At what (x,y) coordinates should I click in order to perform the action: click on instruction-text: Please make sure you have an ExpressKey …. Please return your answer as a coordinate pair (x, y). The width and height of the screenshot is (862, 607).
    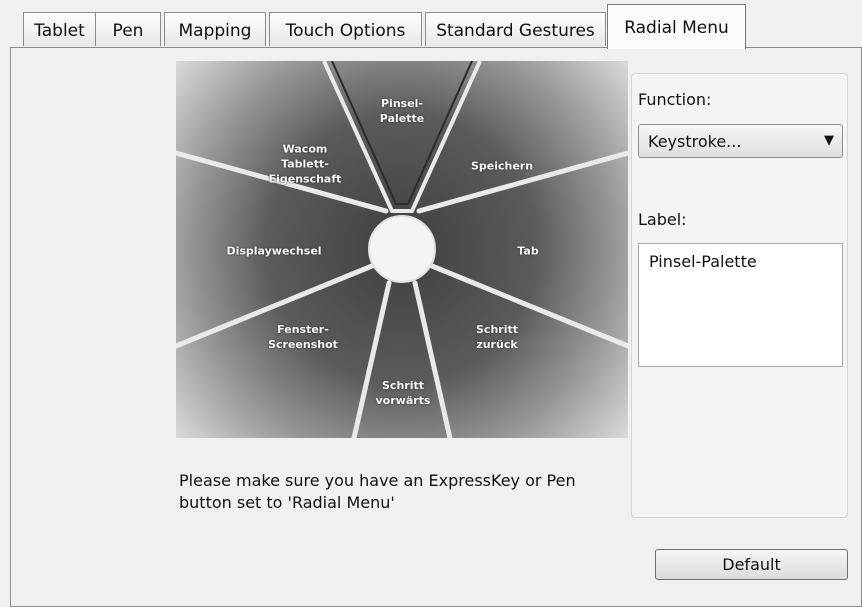
    Looking at the image, I should click on (377, 491).